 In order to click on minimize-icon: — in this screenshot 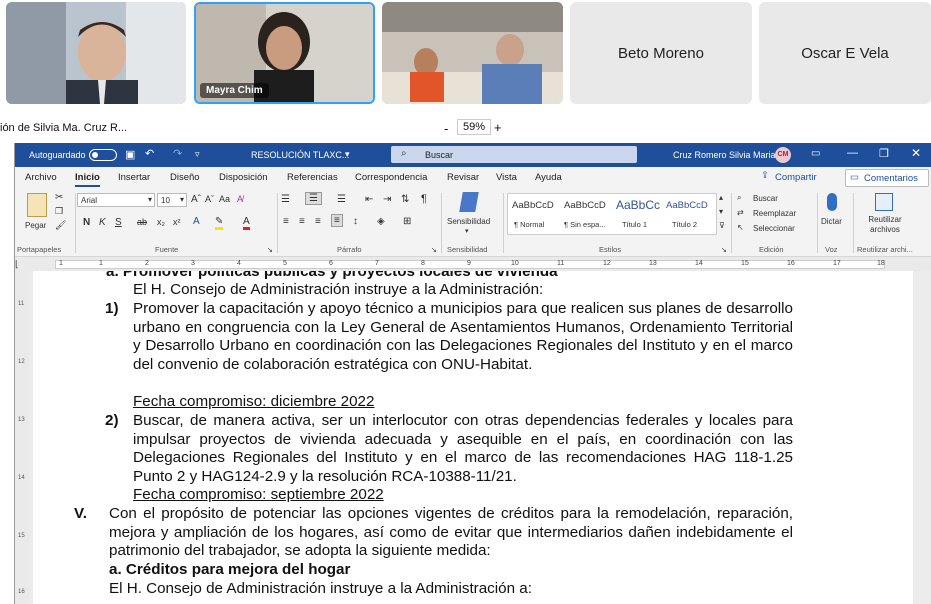, I will do `click(852, 153)`.